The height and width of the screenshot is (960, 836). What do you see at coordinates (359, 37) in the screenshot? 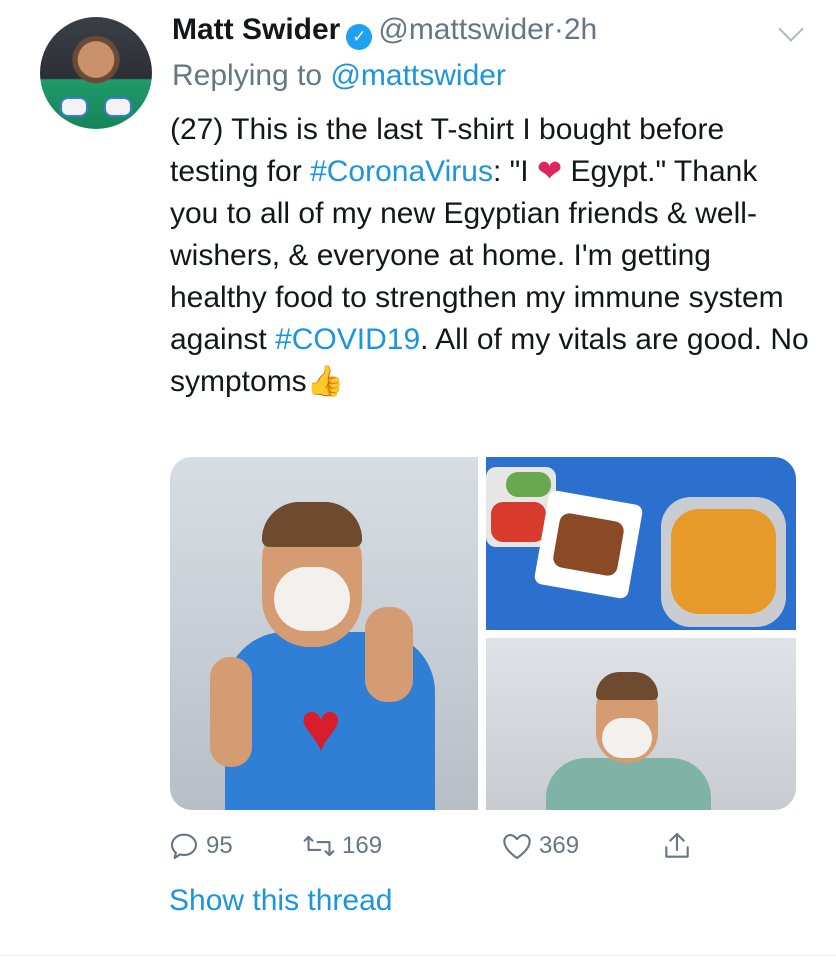
I see `verified-badge-icon: ✓` at bounding box center [359, 37].